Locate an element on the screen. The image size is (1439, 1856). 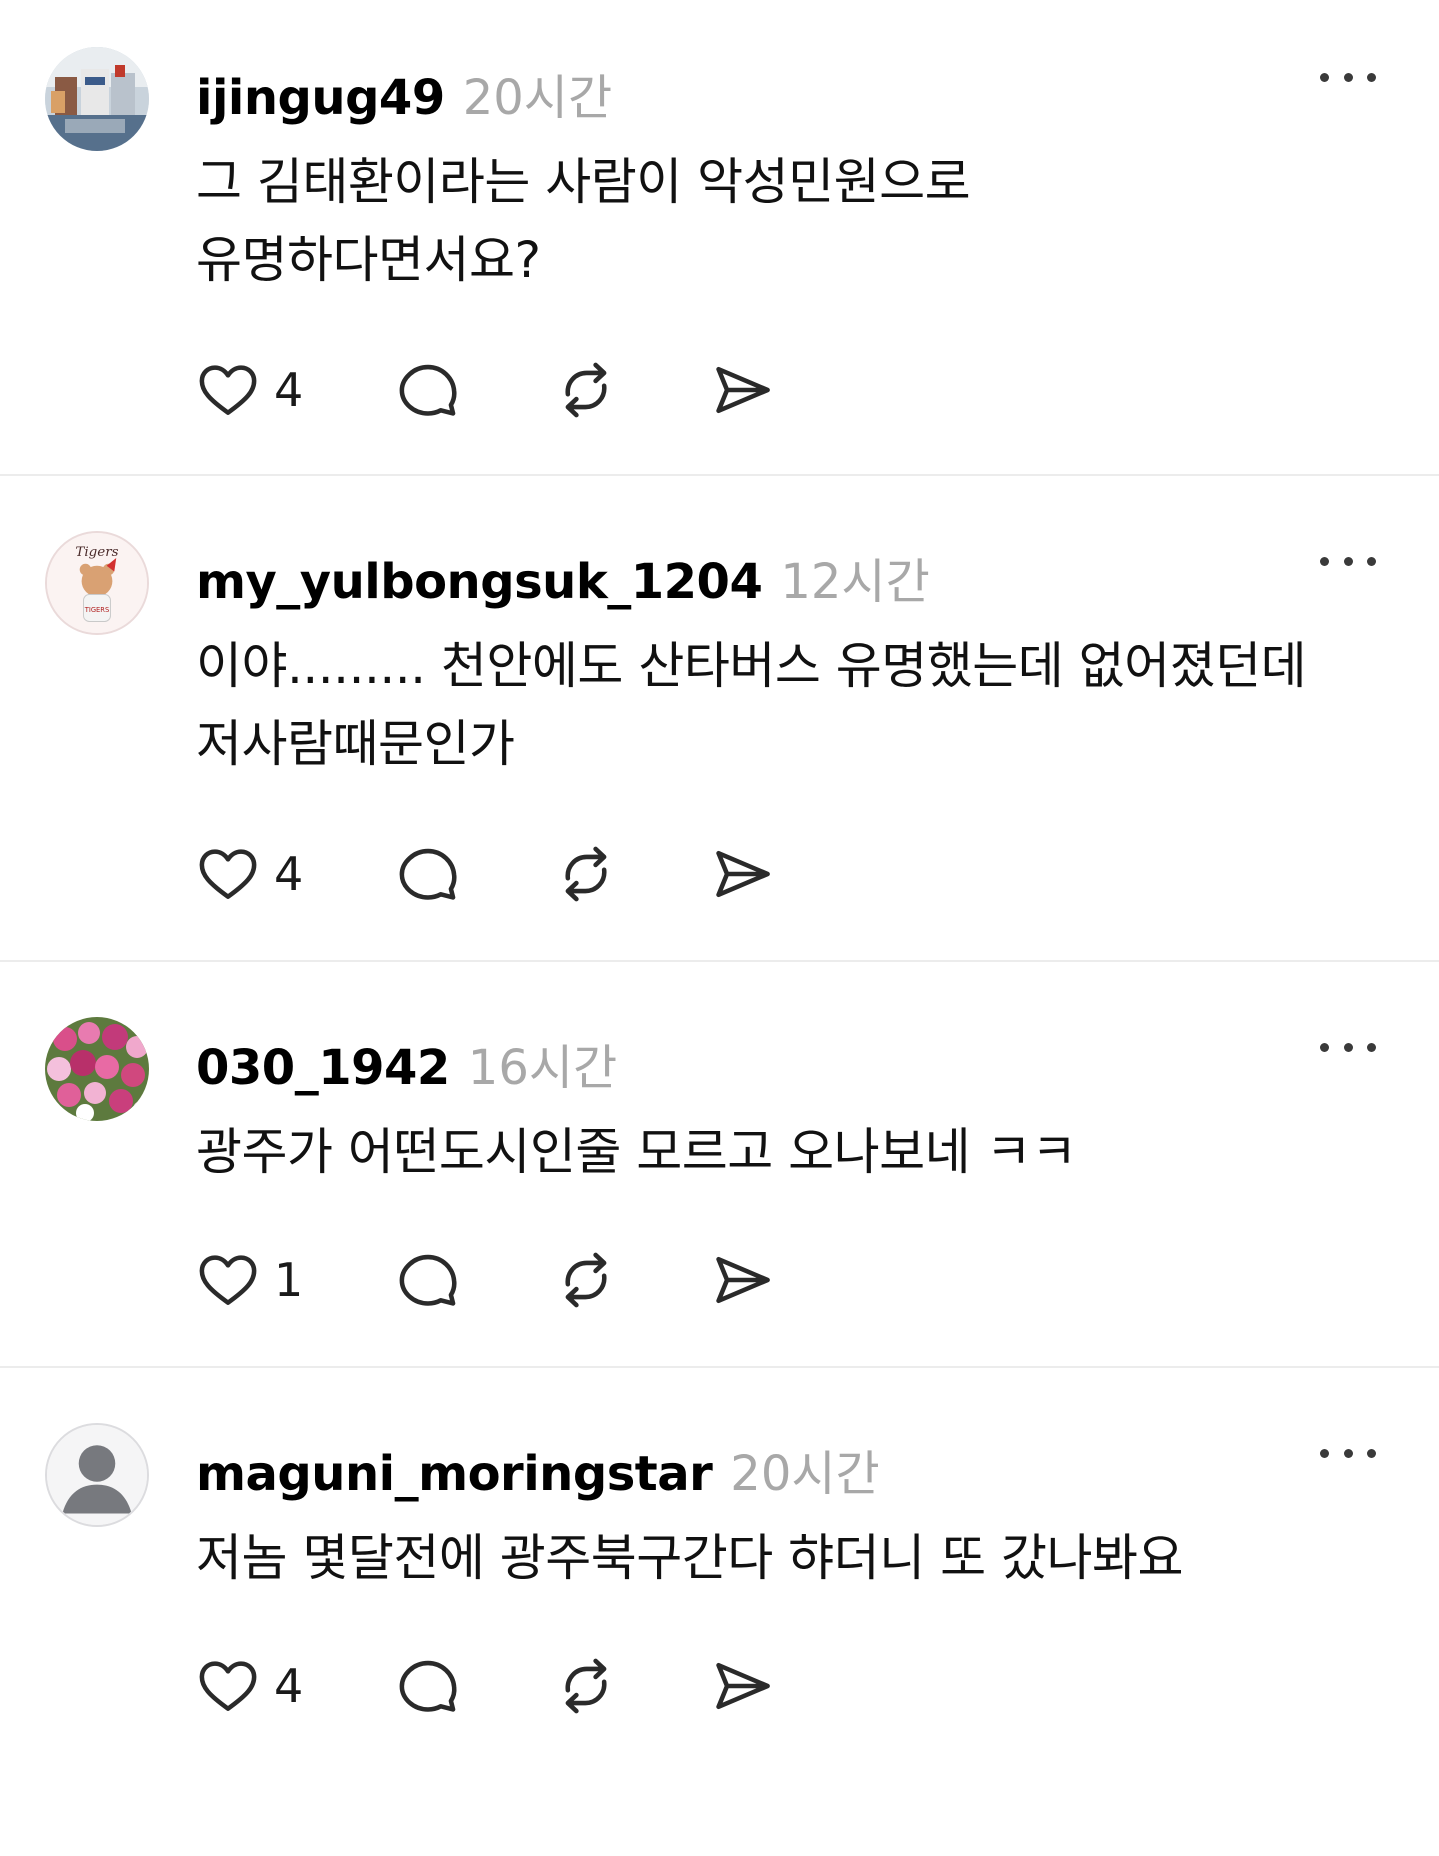
post-header: 030_1942 16시간 is located at coordinates (406, 1062).